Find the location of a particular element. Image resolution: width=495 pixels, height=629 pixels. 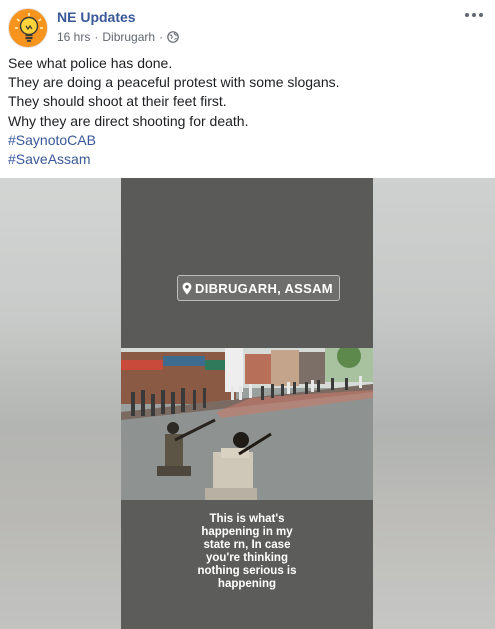

caption-line: happening in my is located at coordinates (247, 532).